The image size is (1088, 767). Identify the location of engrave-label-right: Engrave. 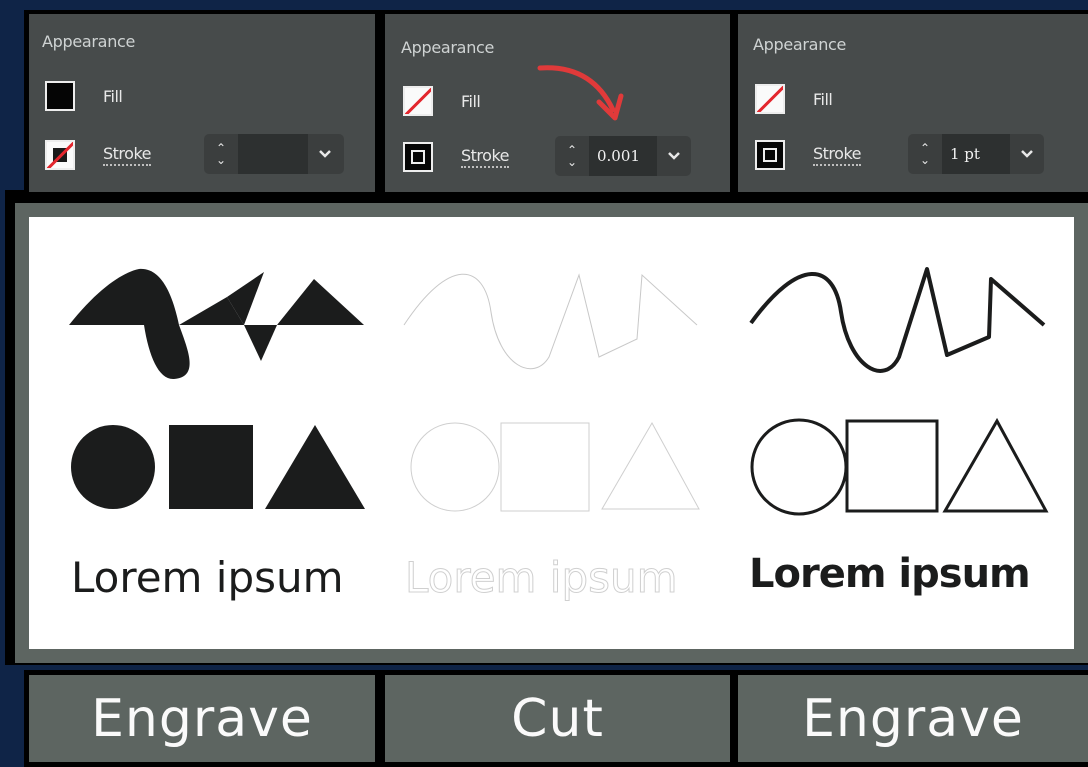
(913, 718).